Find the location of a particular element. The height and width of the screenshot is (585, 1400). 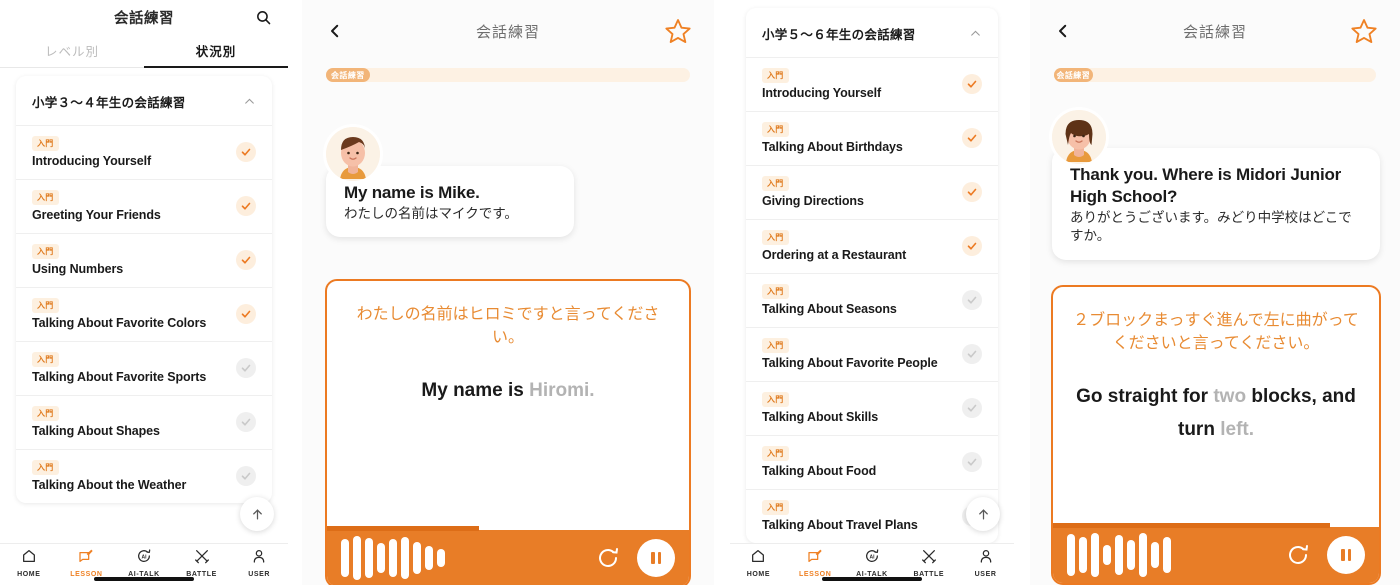

lesson-title: Talking About Favorite Colors is located at coordinates (119, 323).